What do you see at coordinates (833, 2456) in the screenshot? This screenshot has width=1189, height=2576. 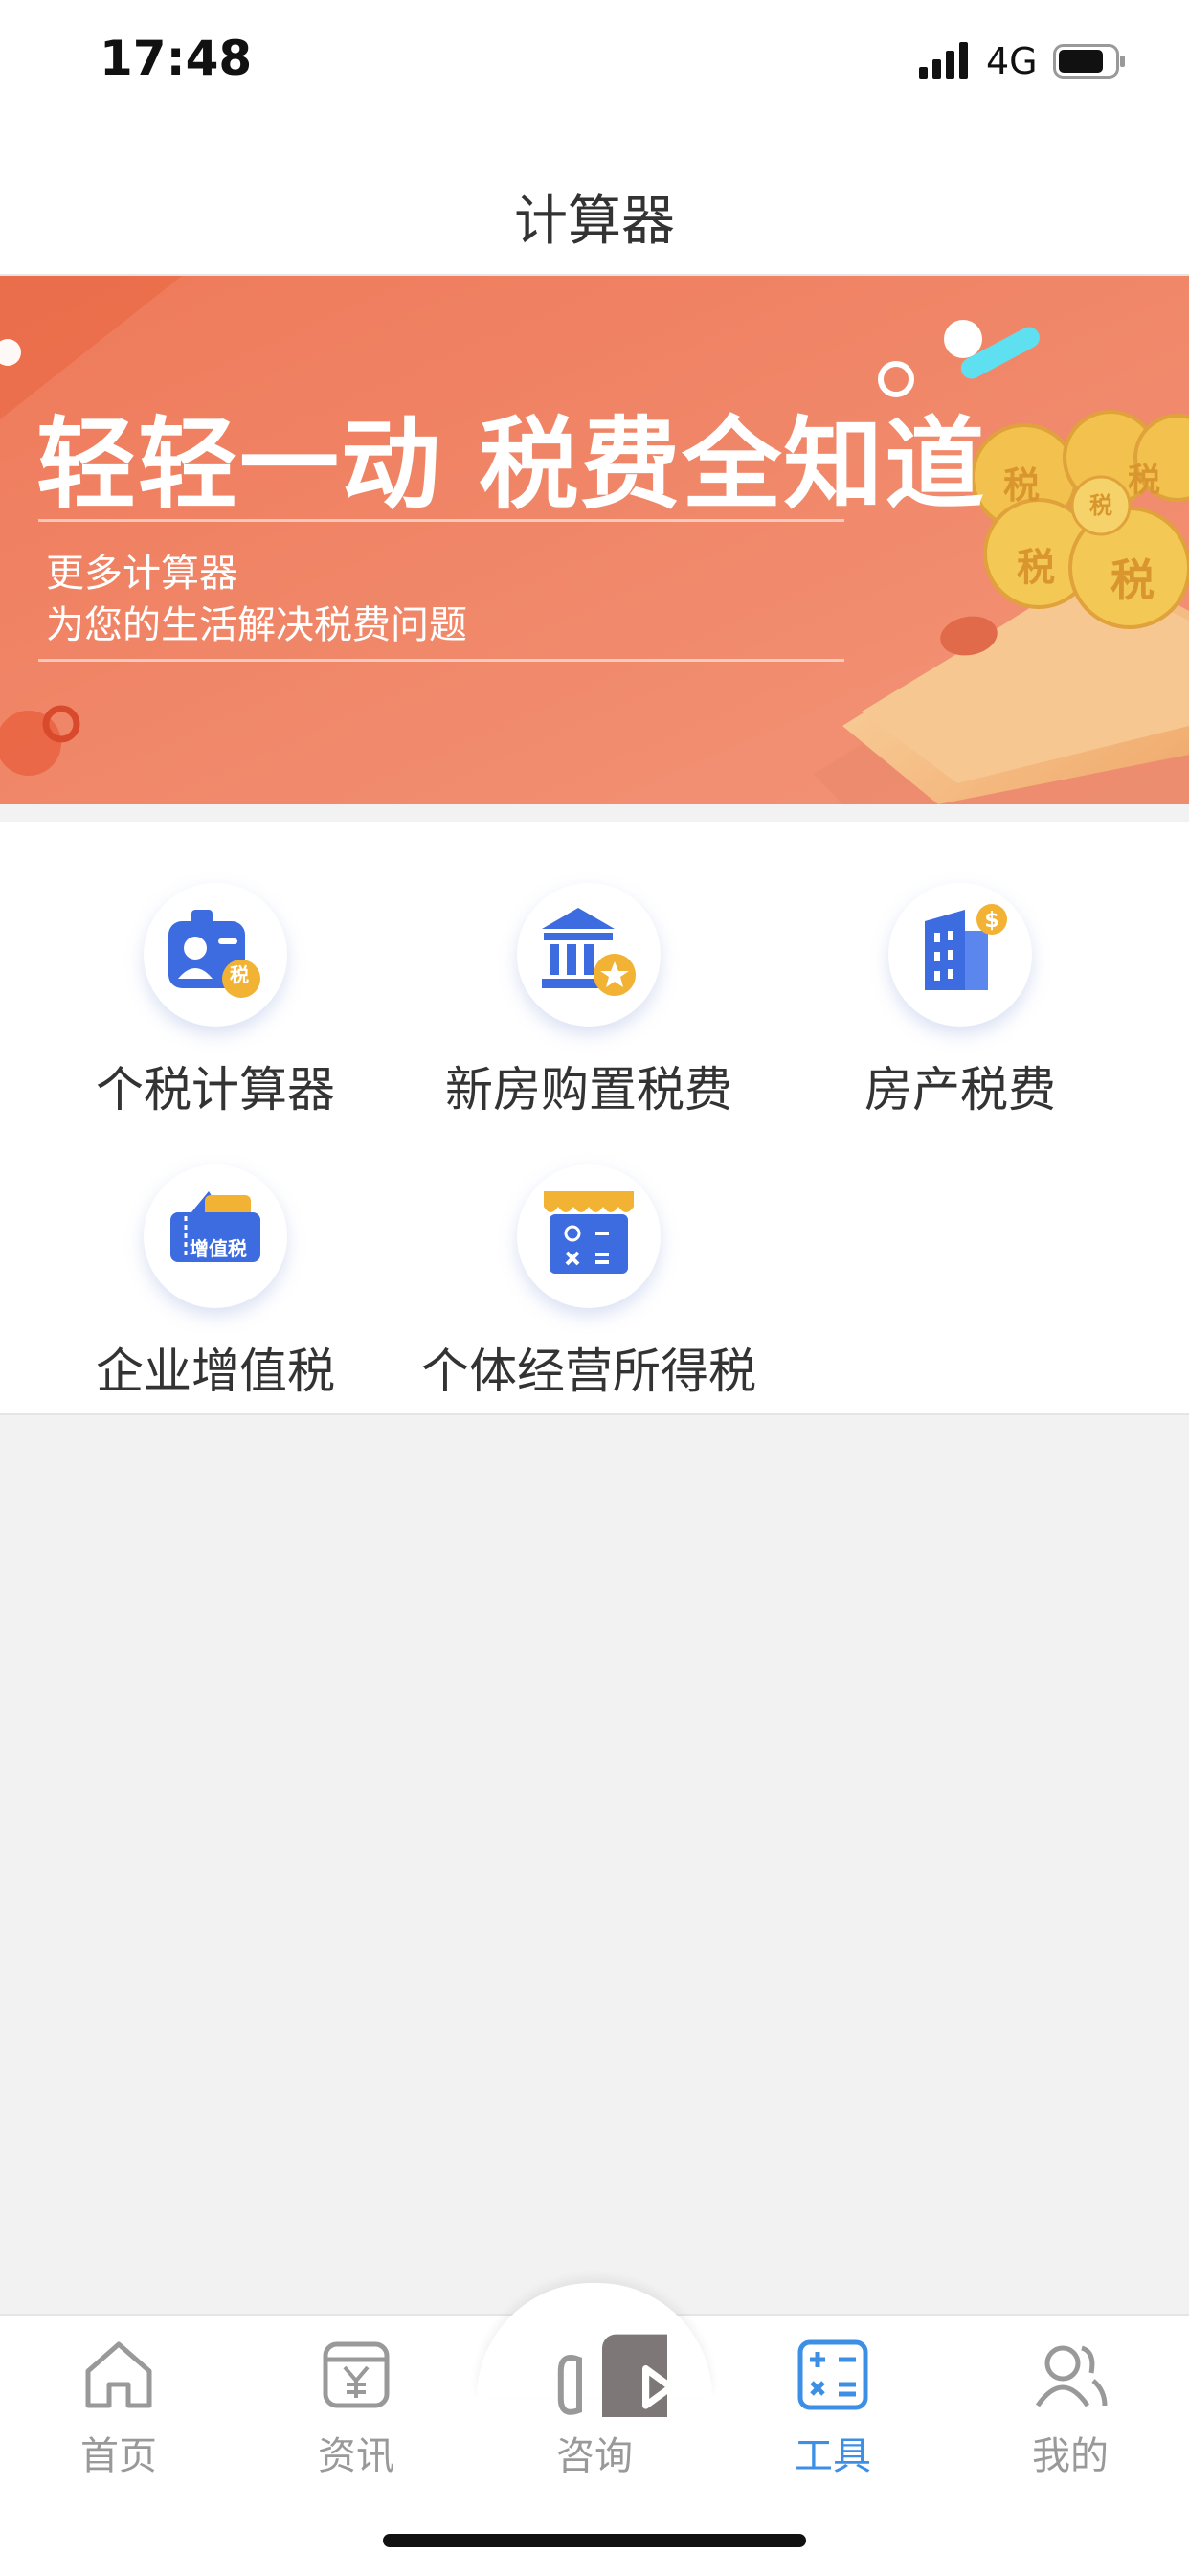 I see `tab-label: 工具` at bounding box center [833, 2456].